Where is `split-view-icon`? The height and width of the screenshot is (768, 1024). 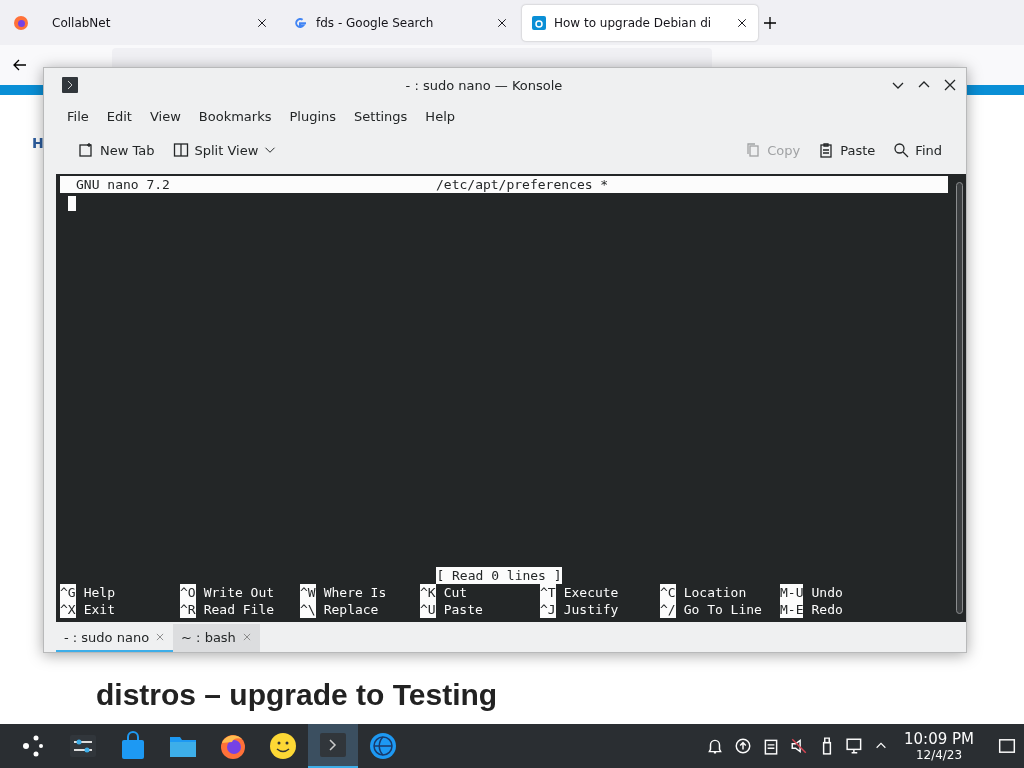
split-view-icon is located at coordinates (180, 150).